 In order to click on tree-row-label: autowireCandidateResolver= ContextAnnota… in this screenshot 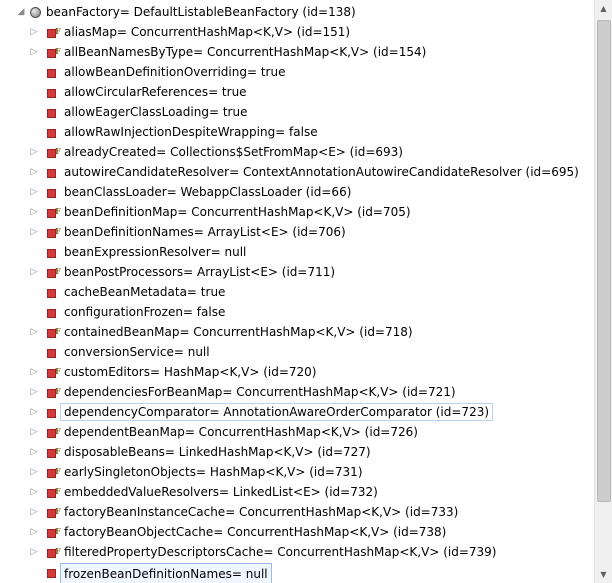, I will do `click(321, 172)`.